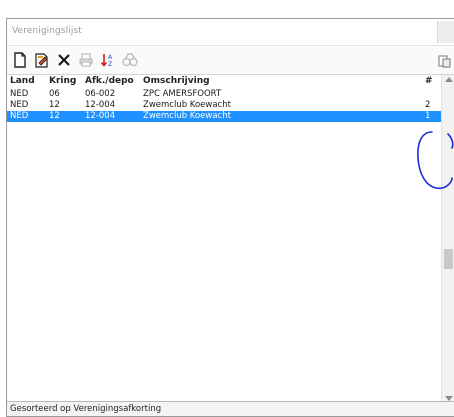  Describe the element at coordinates (42, 60) in the screenshot. I see `edit-document-icon` at that location.